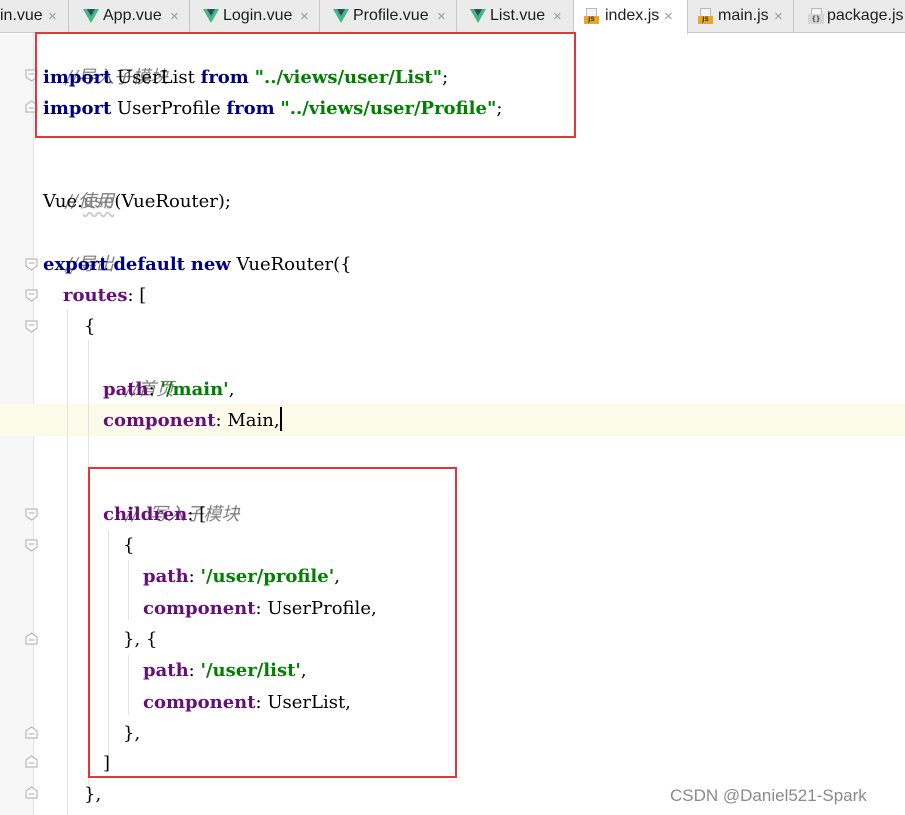 The image size is (905, 815). Describe the element at coordinates (210, 264) in the screenshot. I see `keyword: new` at that location.